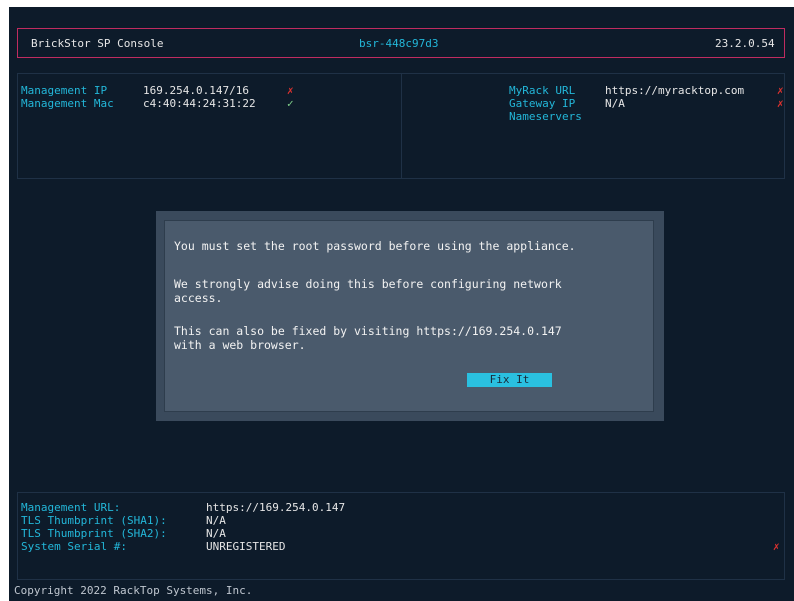 The height and width of the screenshot is (601, 794). I want to click on myrack-url-value: https://myracktop.com, so click(675, 90).